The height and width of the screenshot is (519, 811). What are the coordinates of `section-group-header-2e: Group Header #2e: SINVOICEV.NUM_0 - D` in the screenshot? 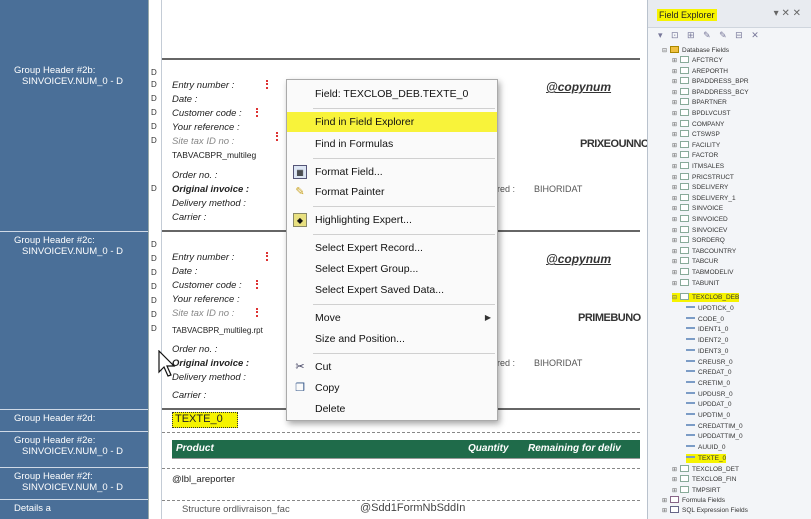 It's located at (74, 450).